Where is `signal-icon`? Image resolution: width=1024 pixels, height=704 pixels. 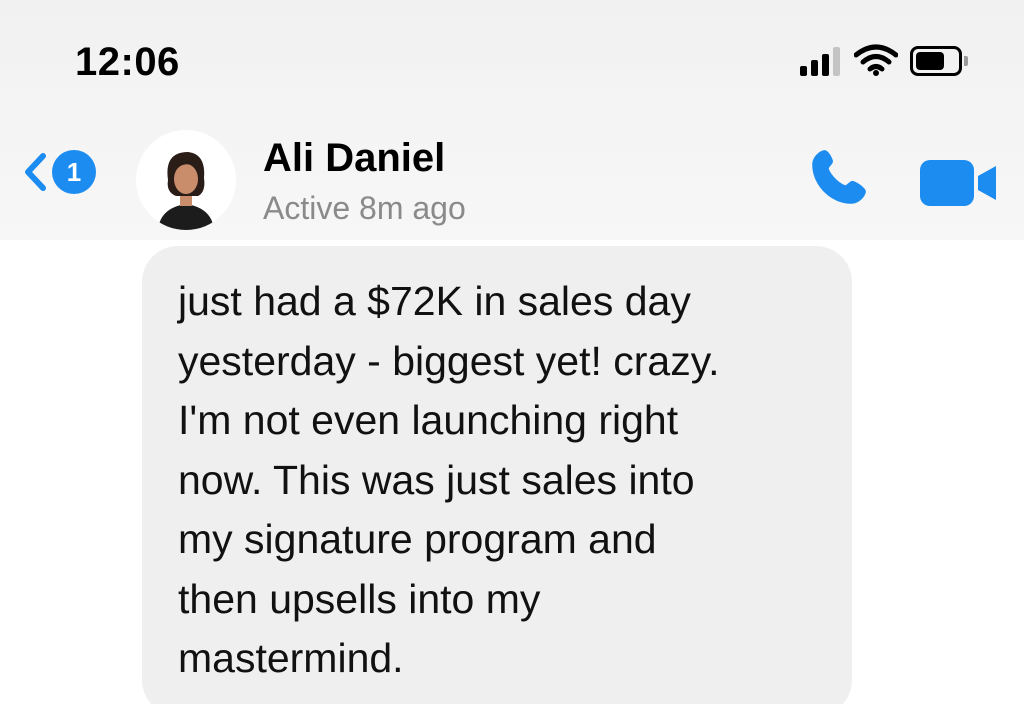 signal-icon is located at coordinates (820, 61).